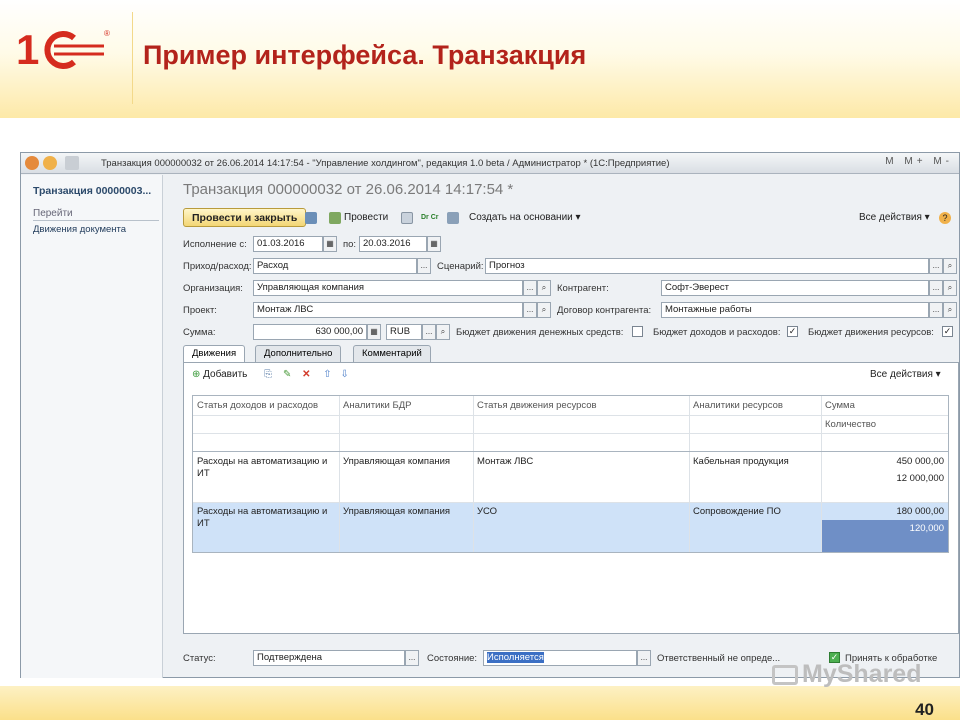  I want to click on cell-sum: 180 000,00, so click(920, 511).